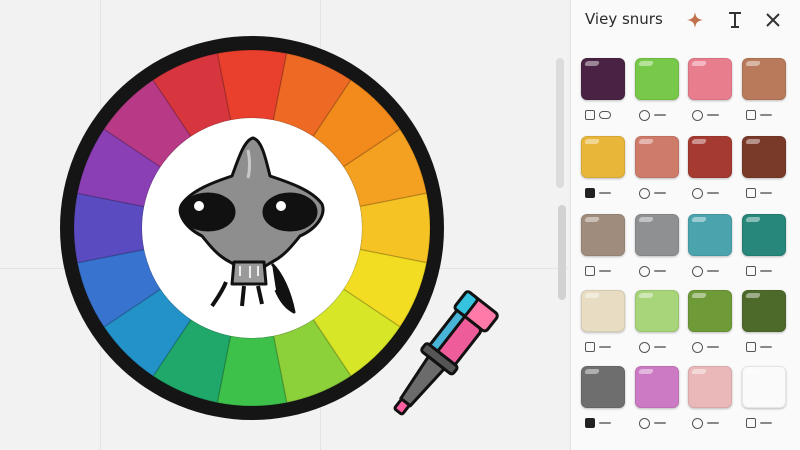 The image size is (800, 450). I want to click on sparkle-button, so click(695, 20).